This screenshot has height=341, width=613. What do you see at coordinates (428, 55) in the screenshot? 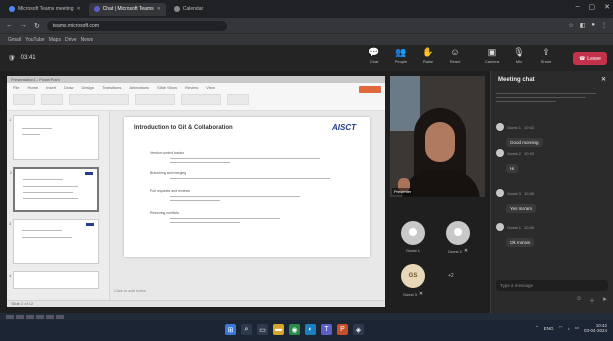
I see `raise-hand-button: ✋ Raise` at bounding box center [428, 55].